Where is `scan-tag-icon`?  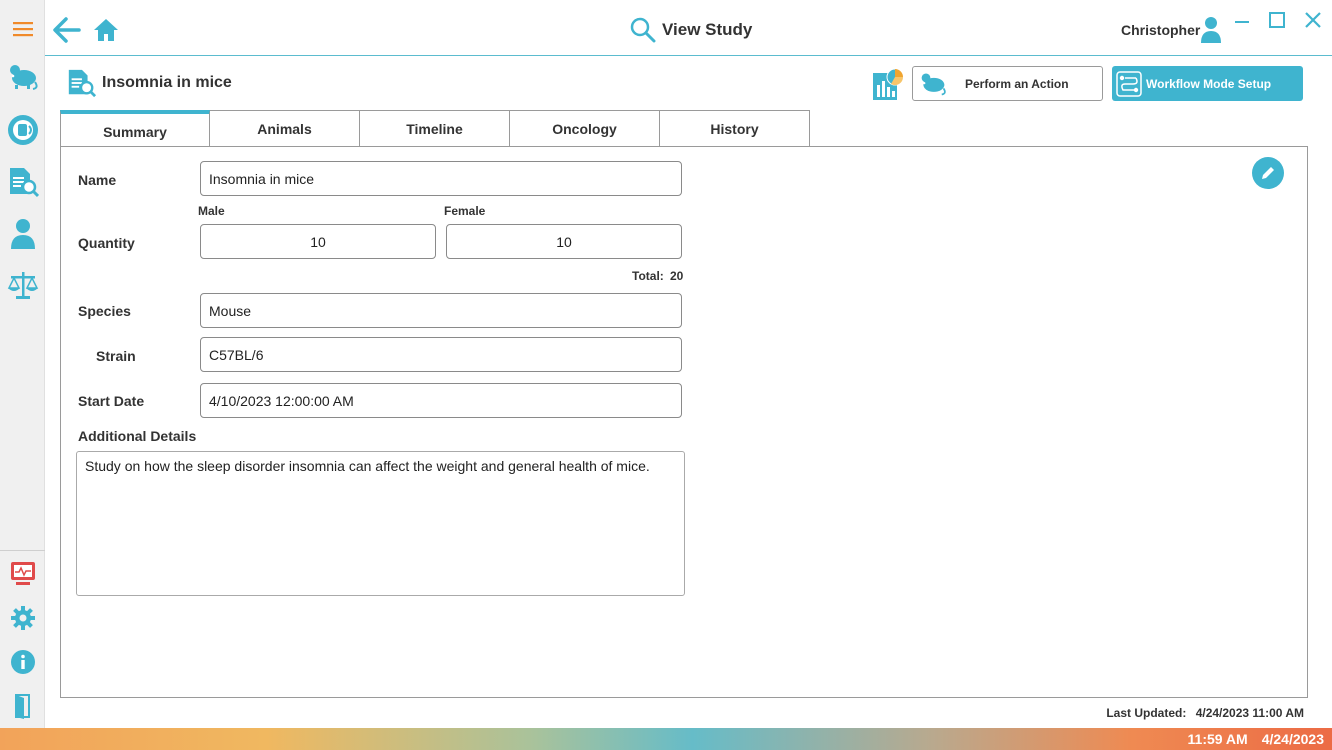
scan-tag-icon is located at coordinates (23, 130).